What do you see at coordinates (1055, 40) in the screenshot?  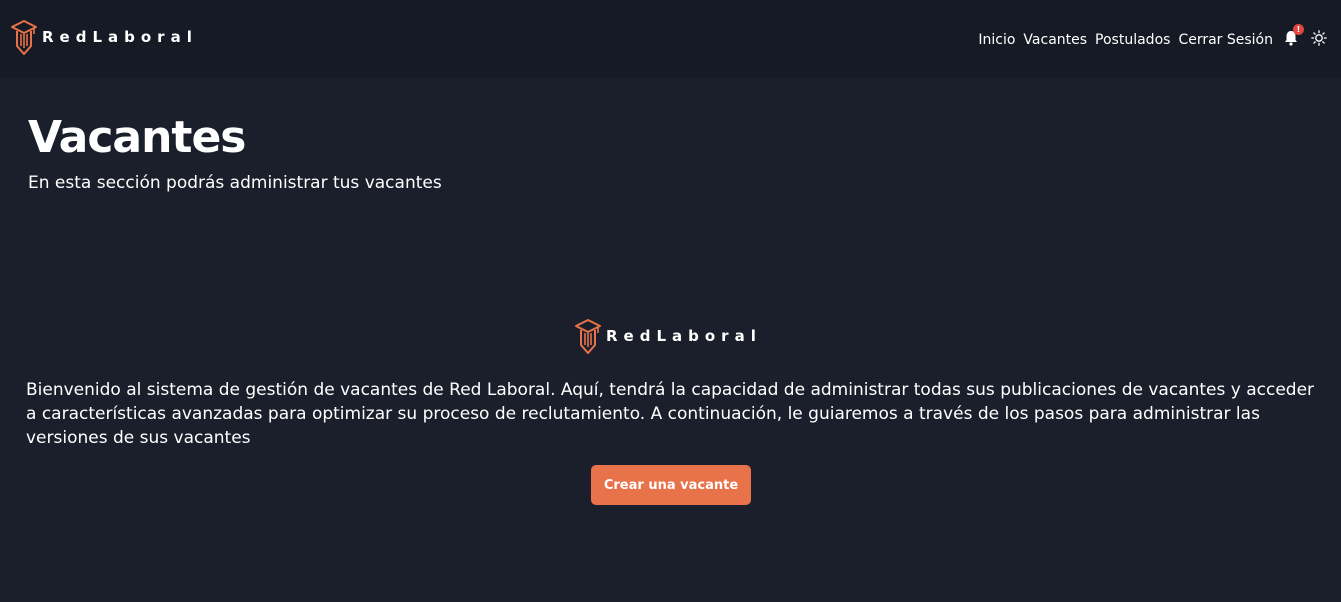 I see `nav-link-vacantes: Vacantes` at bounding box center [1055, 40].